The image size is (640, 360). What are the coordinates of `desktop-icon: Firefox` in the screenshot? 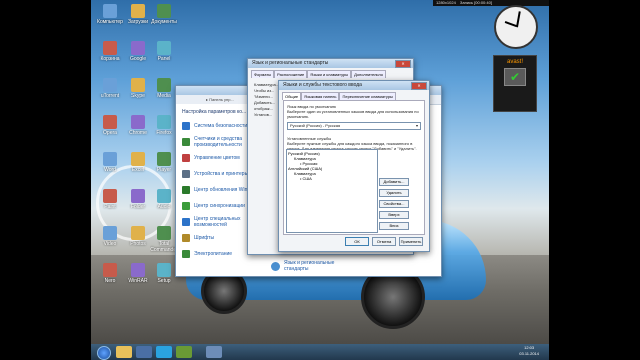 It's located at (164, 128).